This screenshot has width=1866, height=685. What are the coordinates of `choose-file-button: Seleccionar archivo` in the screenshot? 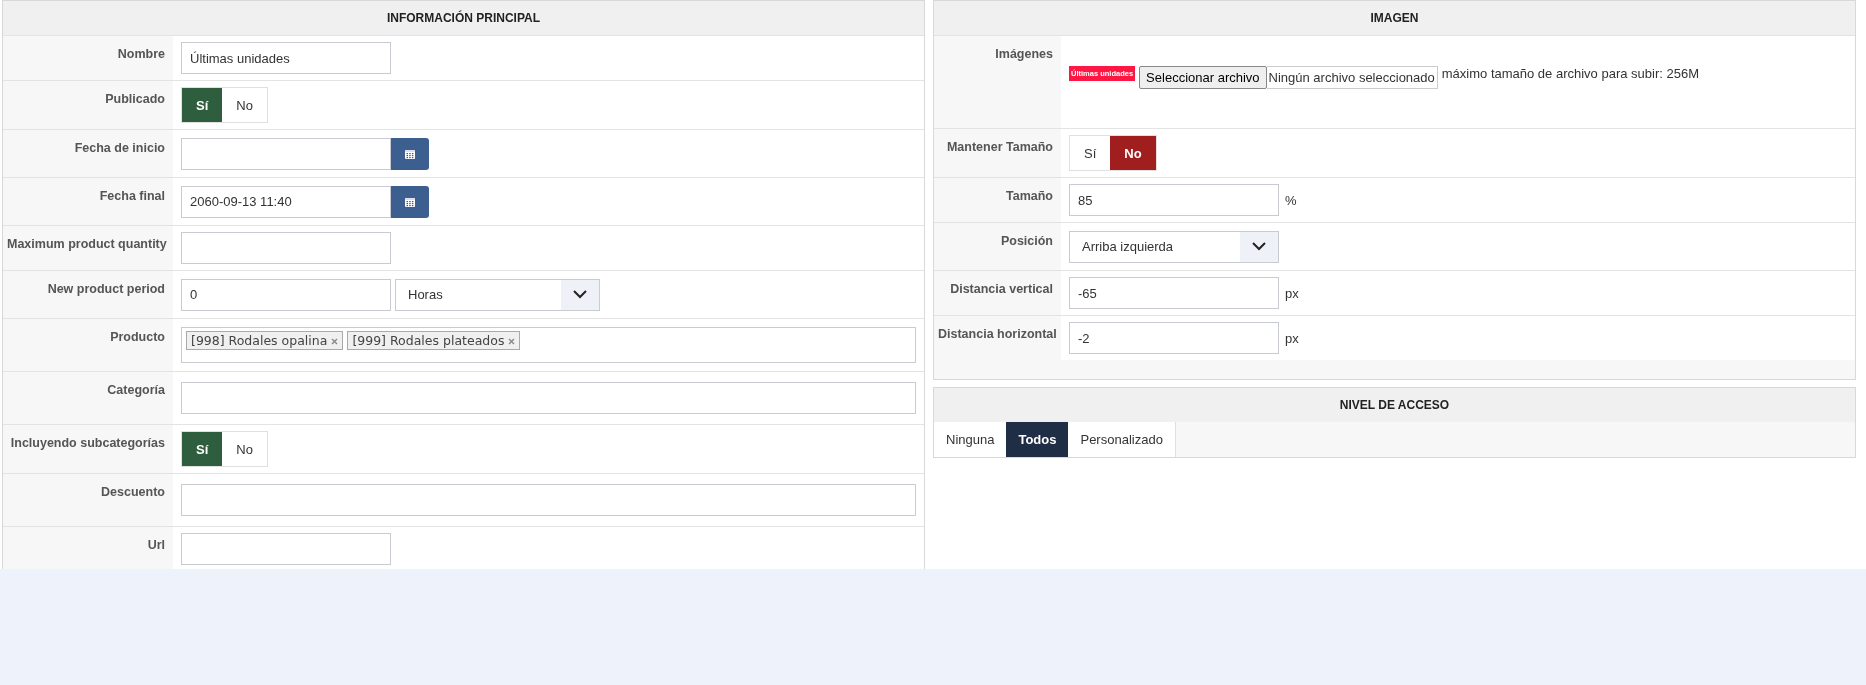 It's located at (1203, 77).